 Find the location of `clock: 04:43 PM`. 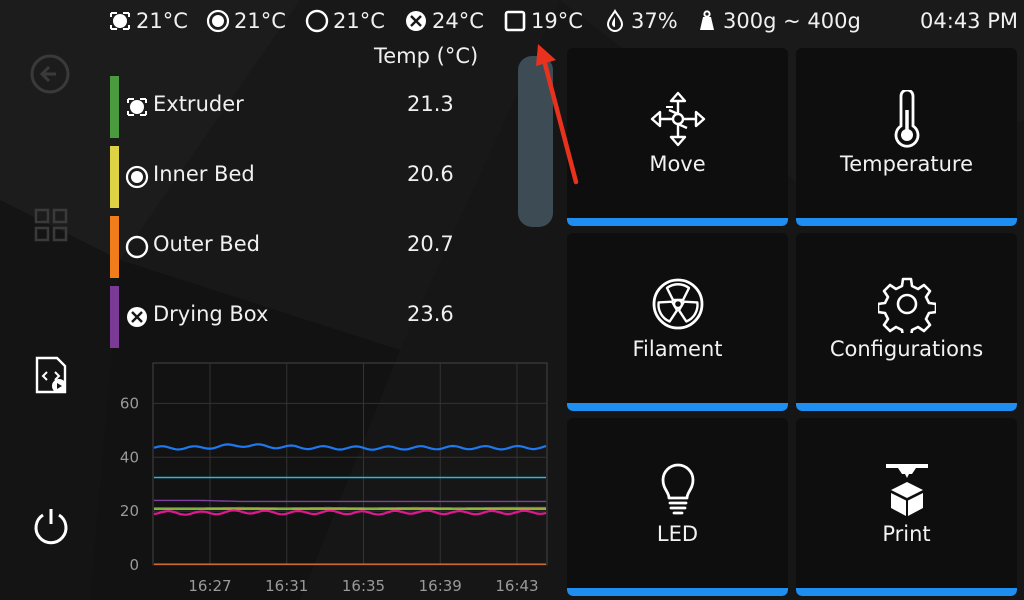

clock: 04:43 PM is located at coordinates (969, 21).